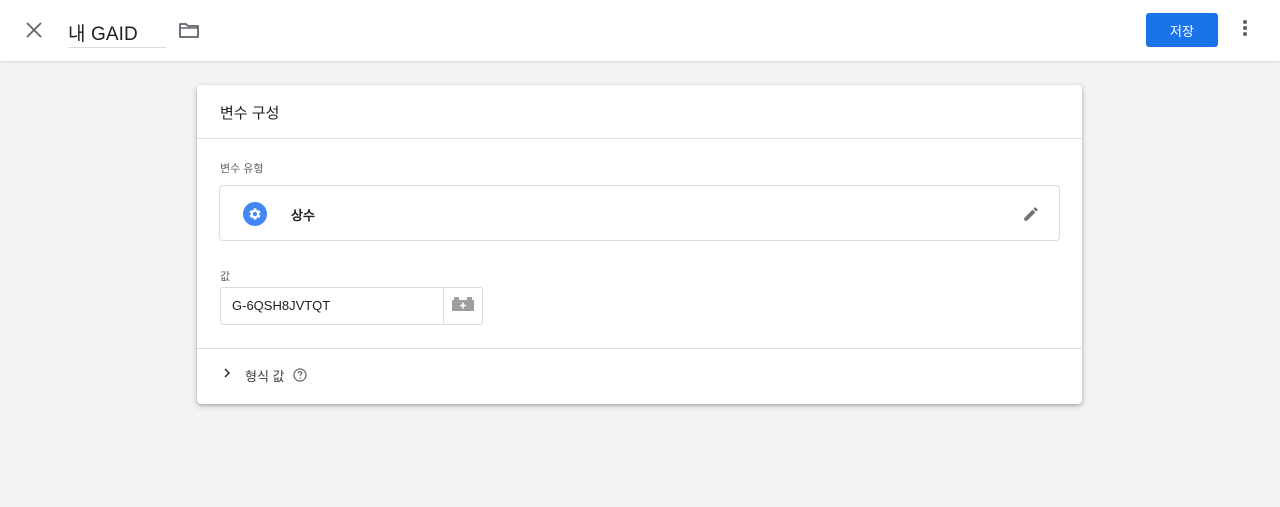 This screenshot has height=507, width=1280. I want to click on close-button, so click(34, 32).